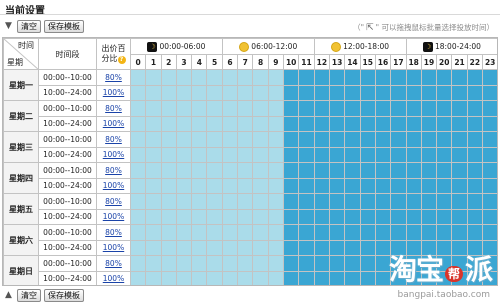  Describe the element at coordinates (138, 62) in the screenshot. I see `hour-header: 0` at that location.